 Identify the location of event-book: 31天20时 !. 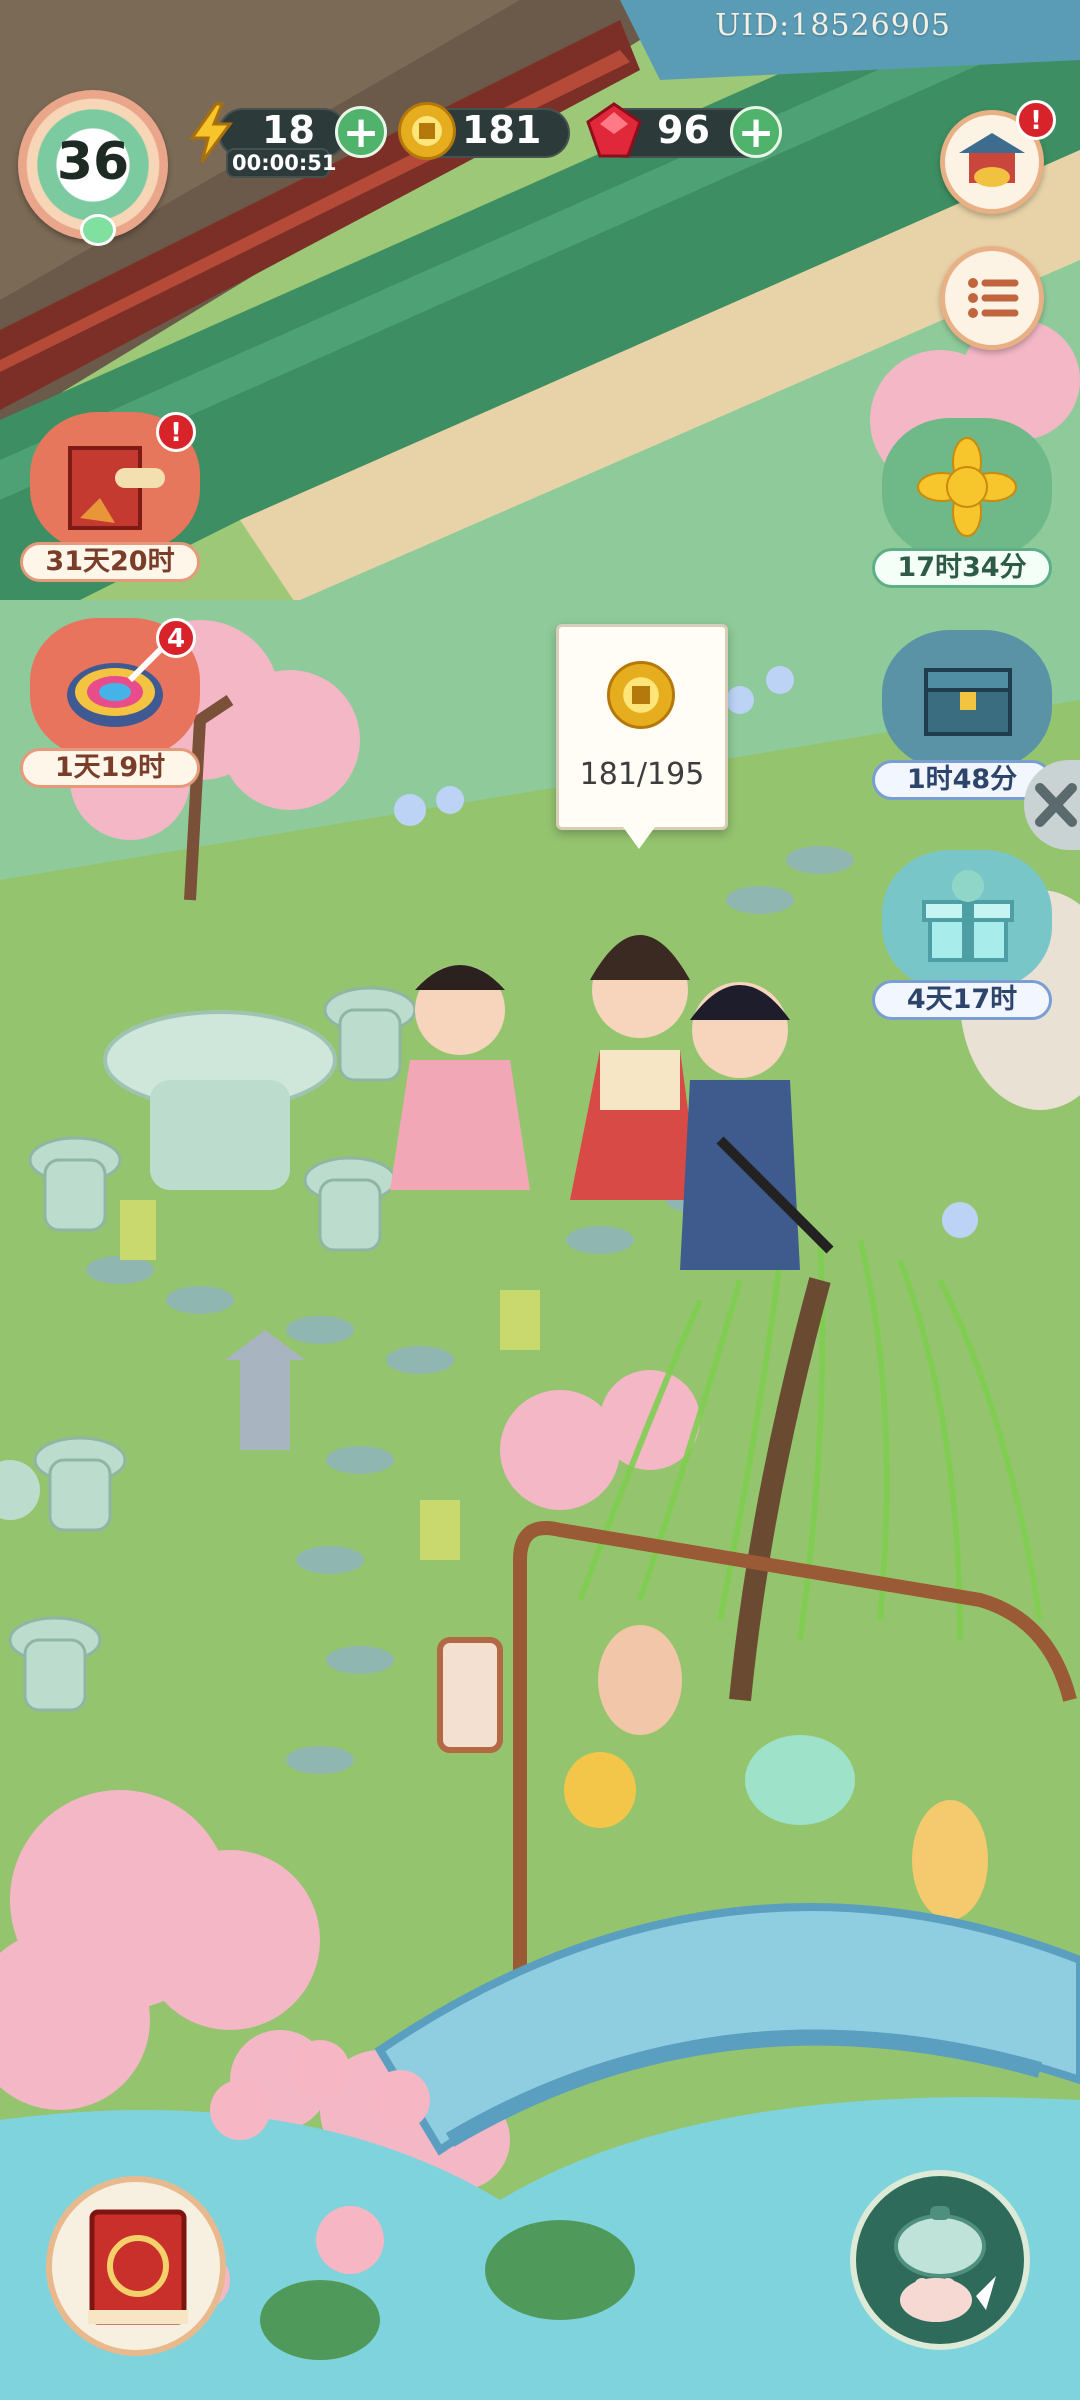
(110, 499).